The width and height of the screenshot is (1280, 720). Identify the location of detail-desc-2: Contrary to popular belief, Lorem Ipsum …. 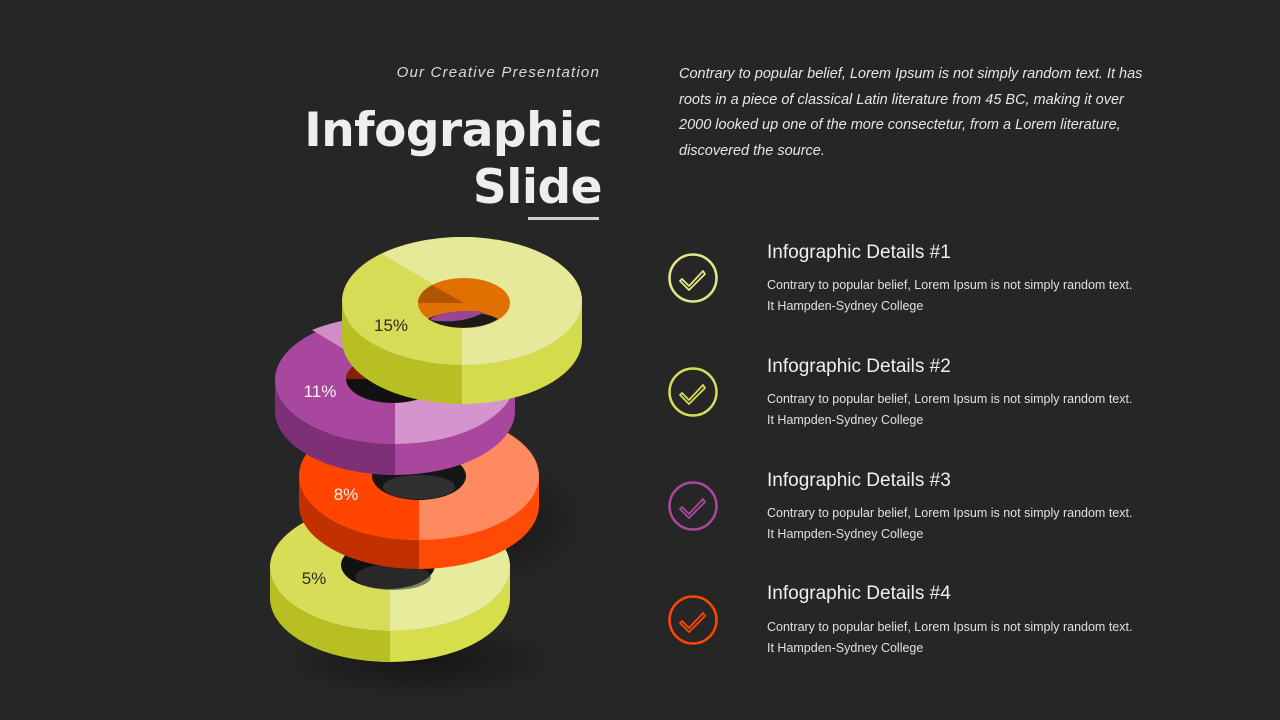
(950, 409).